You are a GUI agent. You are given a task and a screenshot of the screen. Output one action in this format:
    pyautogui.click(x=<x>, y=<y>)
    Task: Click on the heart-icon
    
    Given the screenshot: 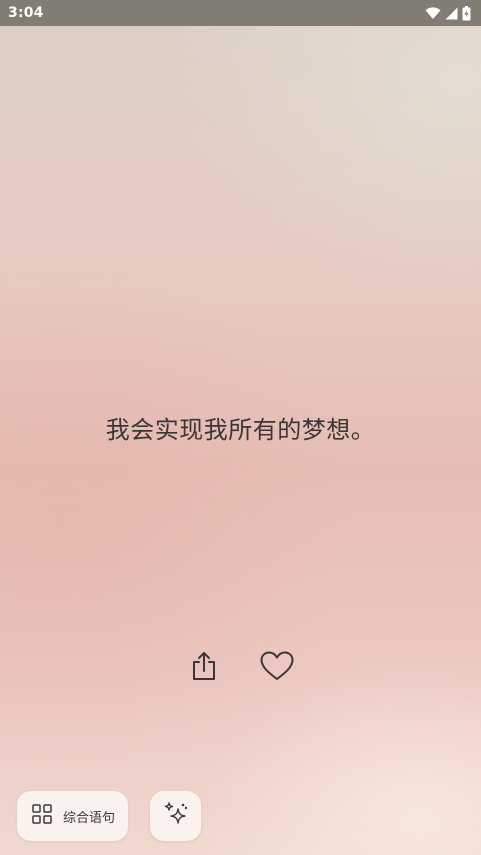 What is the action you would take?
    pyautogui.click(x=277, y=668)
    